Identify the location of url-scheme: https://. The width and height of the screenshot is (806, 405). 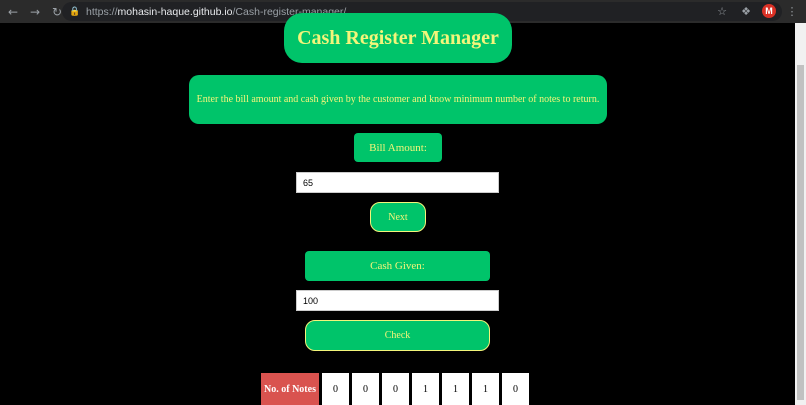
(102, 11).